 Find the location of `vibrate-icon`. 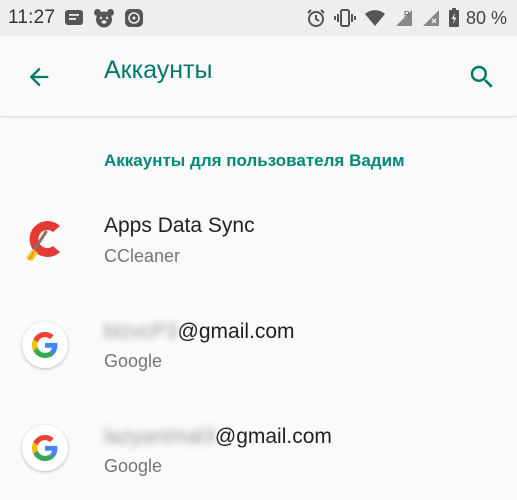

vibrate-icon is located at coordinates (344, 18).